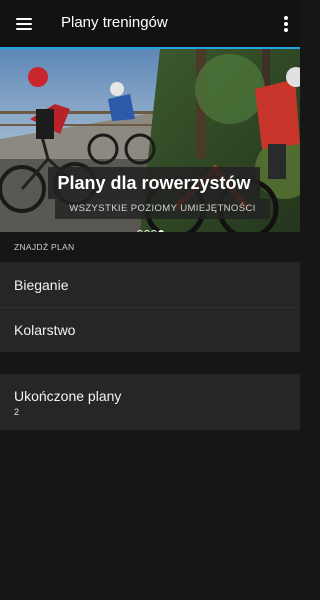 The image size is (320, 600). I want to click on hero-title: Plany dla rowerzystów, so click(154, 183).